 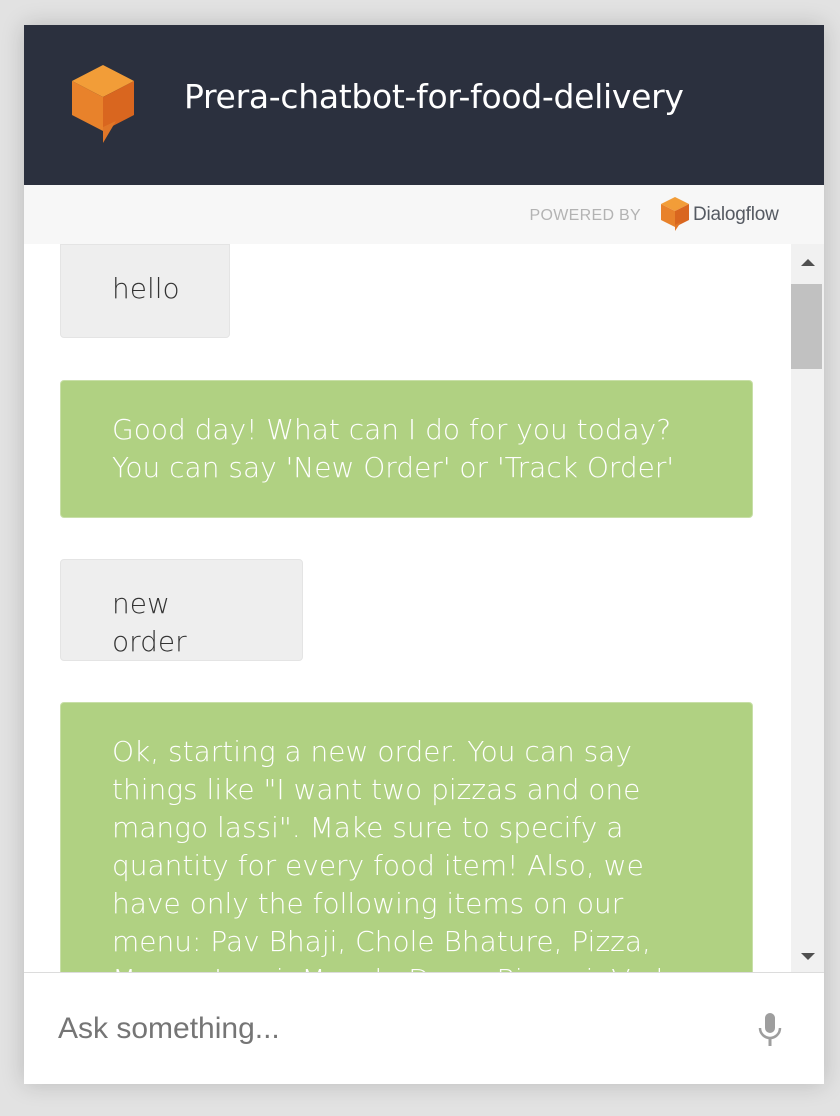 What do you see at coordinates (770, 1031) in the screenshot?
I see `microphone-icon` at bounding box center [770, 1031].